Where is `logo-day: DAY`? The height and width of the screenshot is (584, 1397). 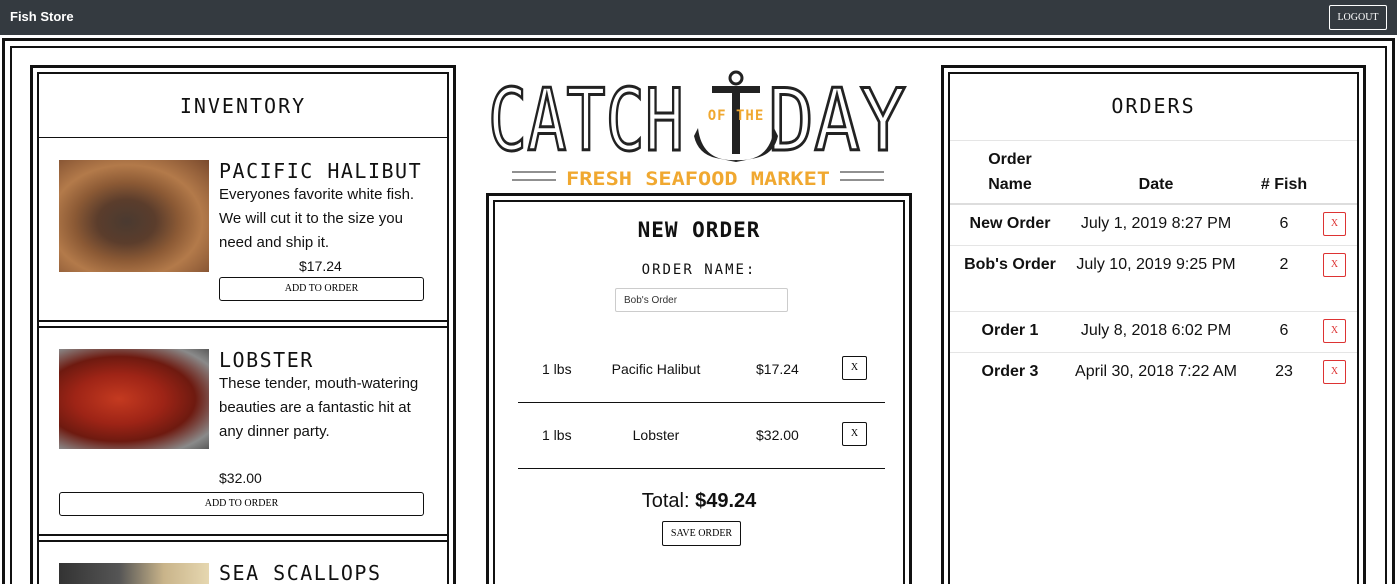
logo-day: DAY is located at coordinates (837, 121).